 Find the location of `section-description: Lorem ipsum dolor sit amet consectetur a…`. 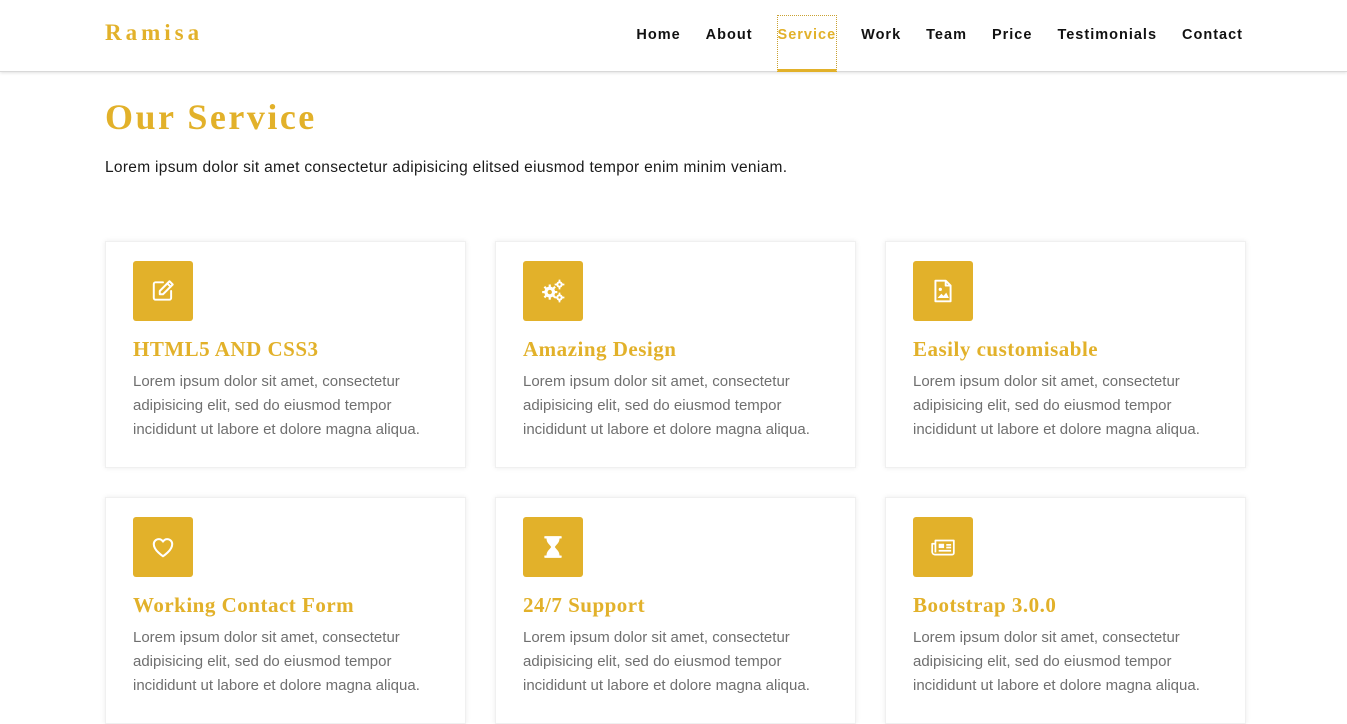

section-description: Lorem ipsum dolor sit amet consectetur a… is located at coordinates (446, 167).